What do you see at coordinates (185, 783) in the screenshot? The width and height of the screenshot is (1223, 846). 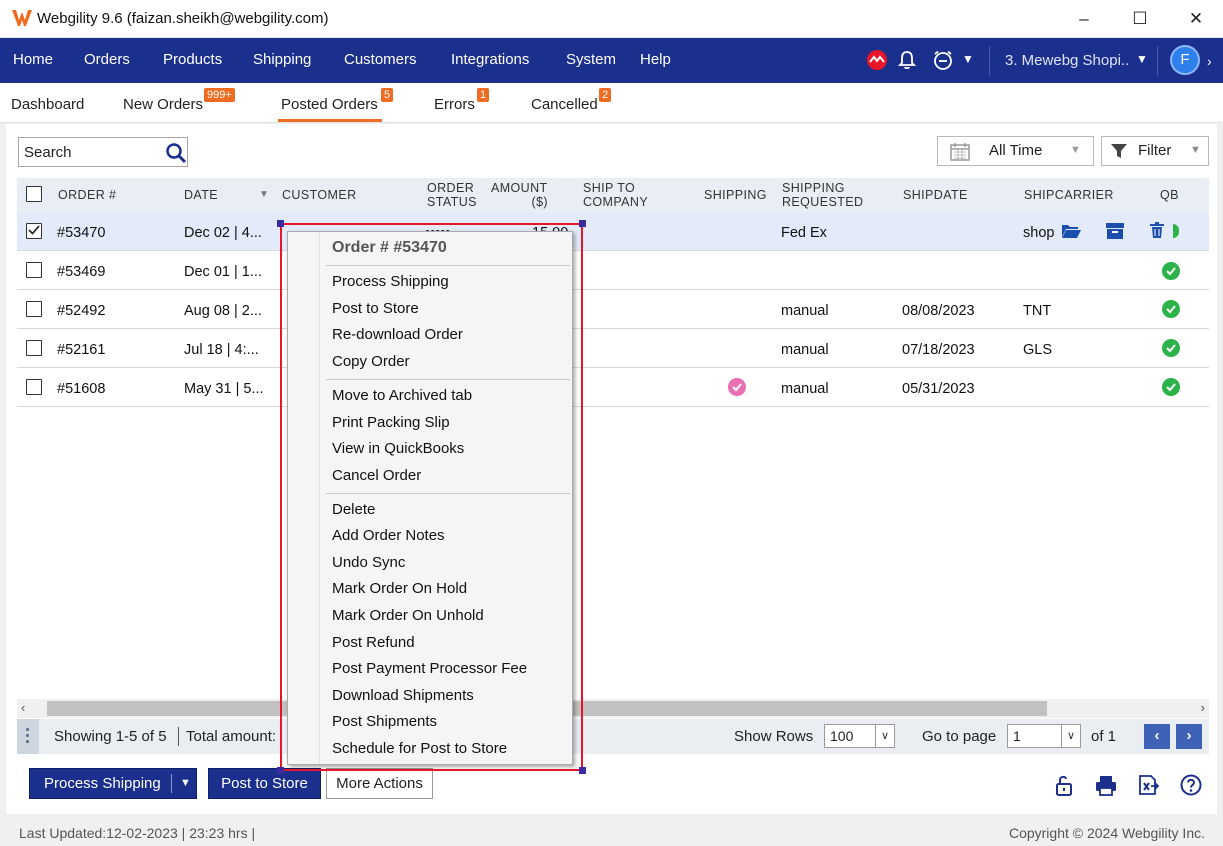 I see `process-shipping-dropdown-icon: ▼` at bounding box center [185, 783].